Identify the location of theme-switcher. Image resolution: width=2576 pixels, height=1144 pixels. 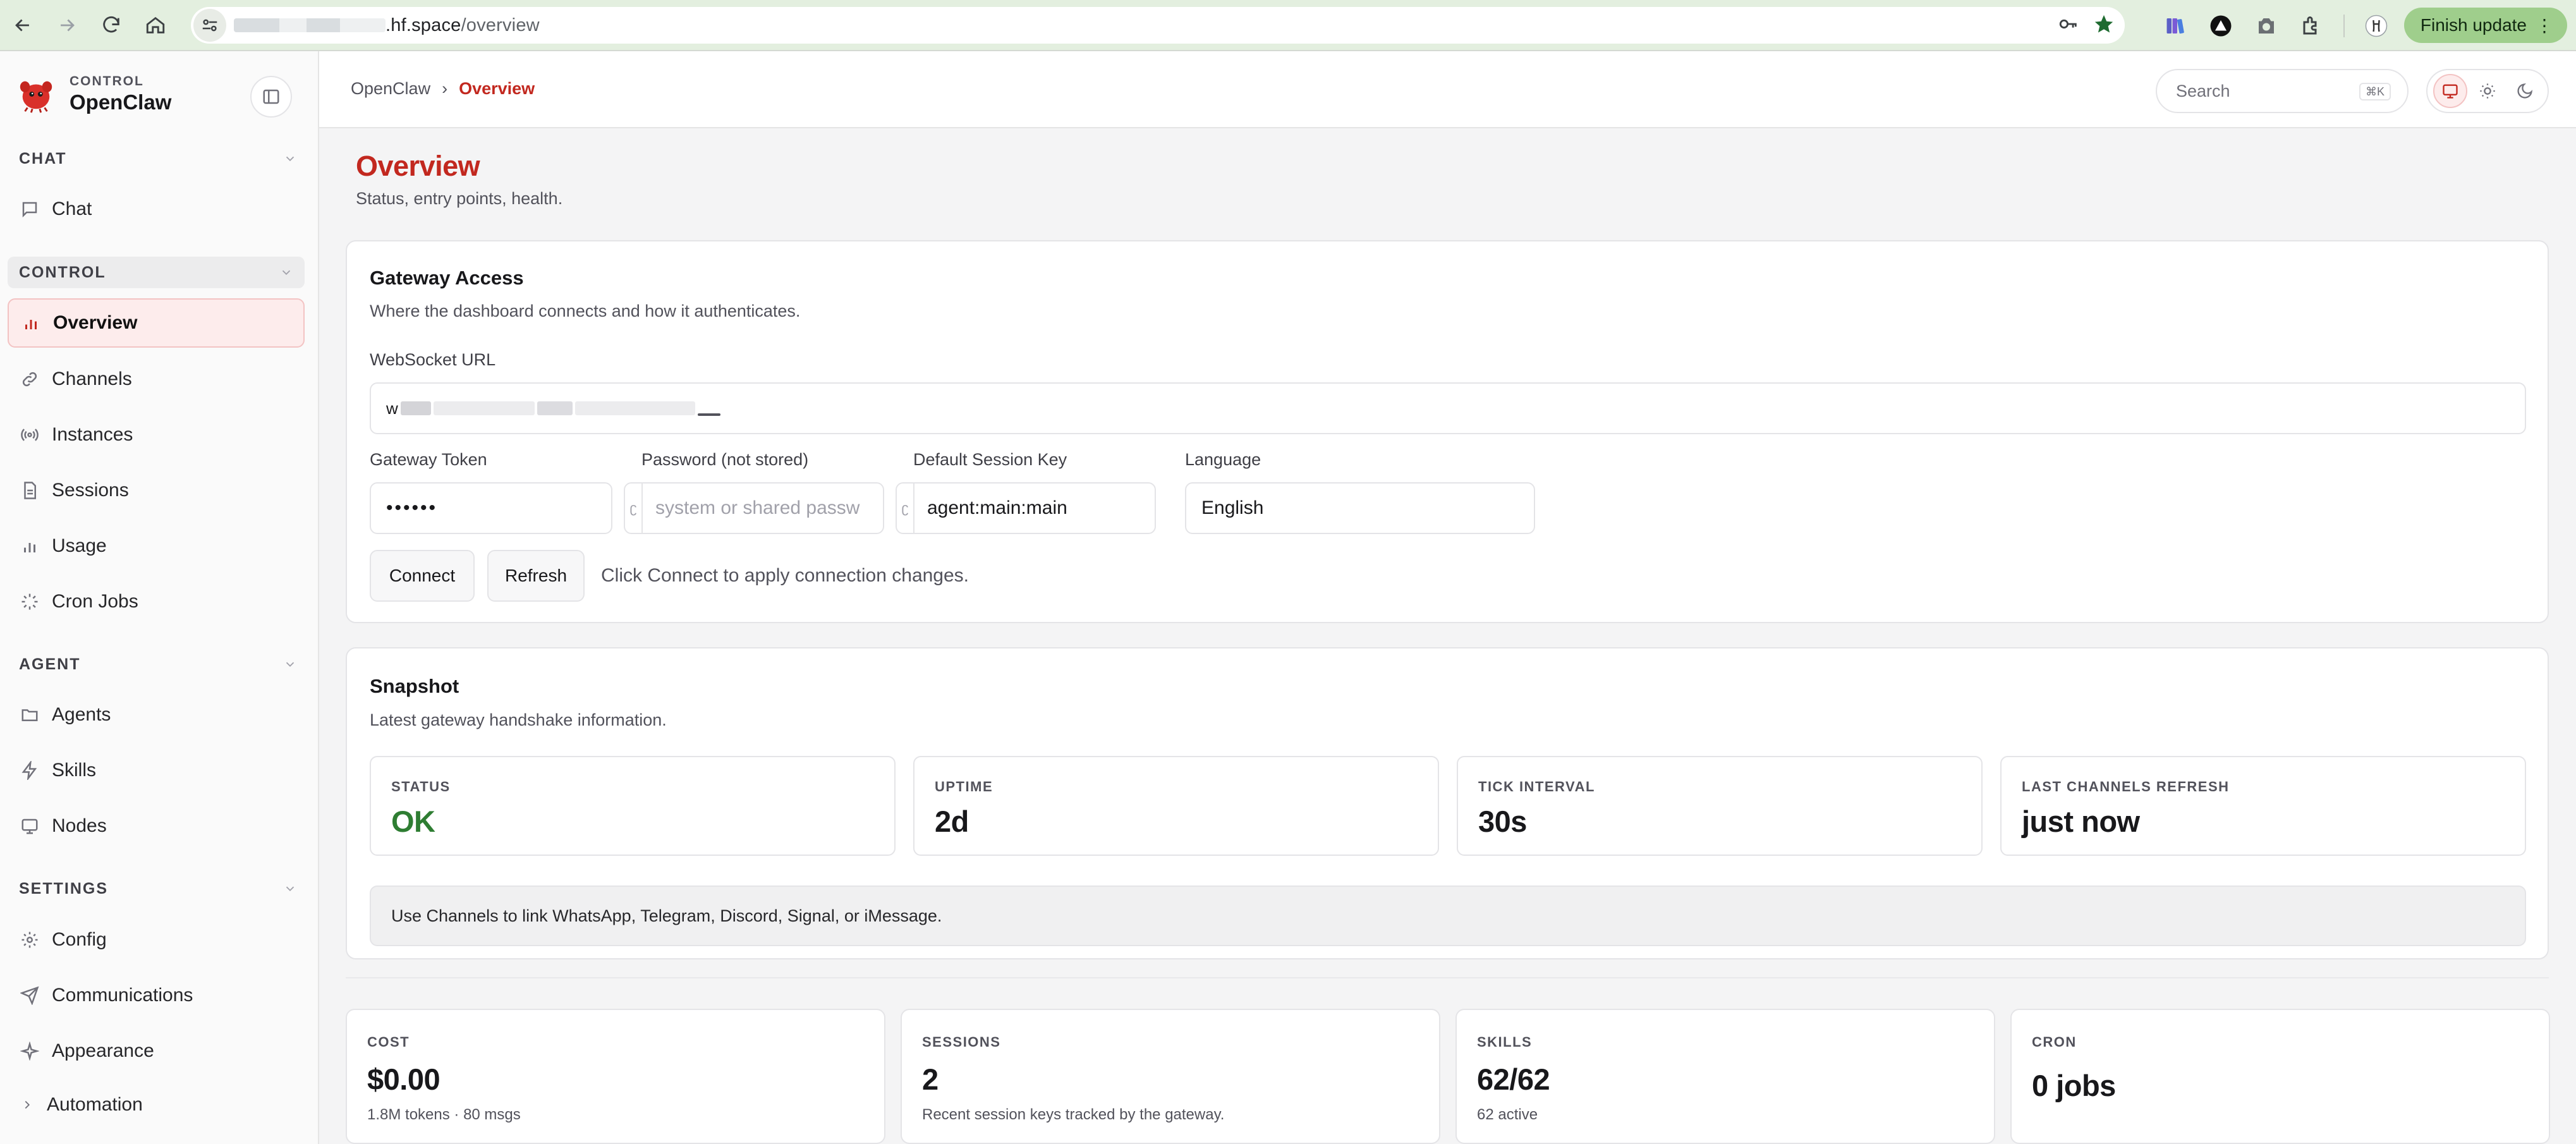
(2488, 91).